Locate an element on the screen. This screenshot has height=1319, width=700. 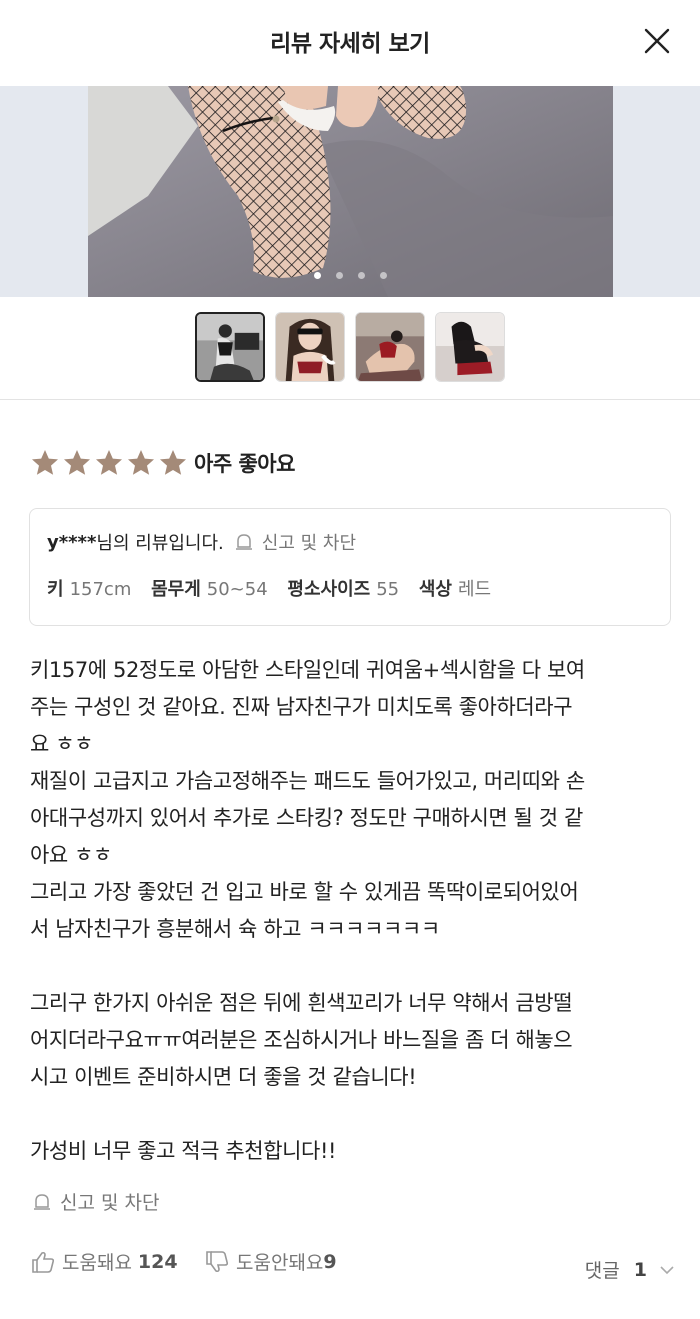
unhelpful-button: 도움안돼요 9 is located at coordinates (270, 1261).